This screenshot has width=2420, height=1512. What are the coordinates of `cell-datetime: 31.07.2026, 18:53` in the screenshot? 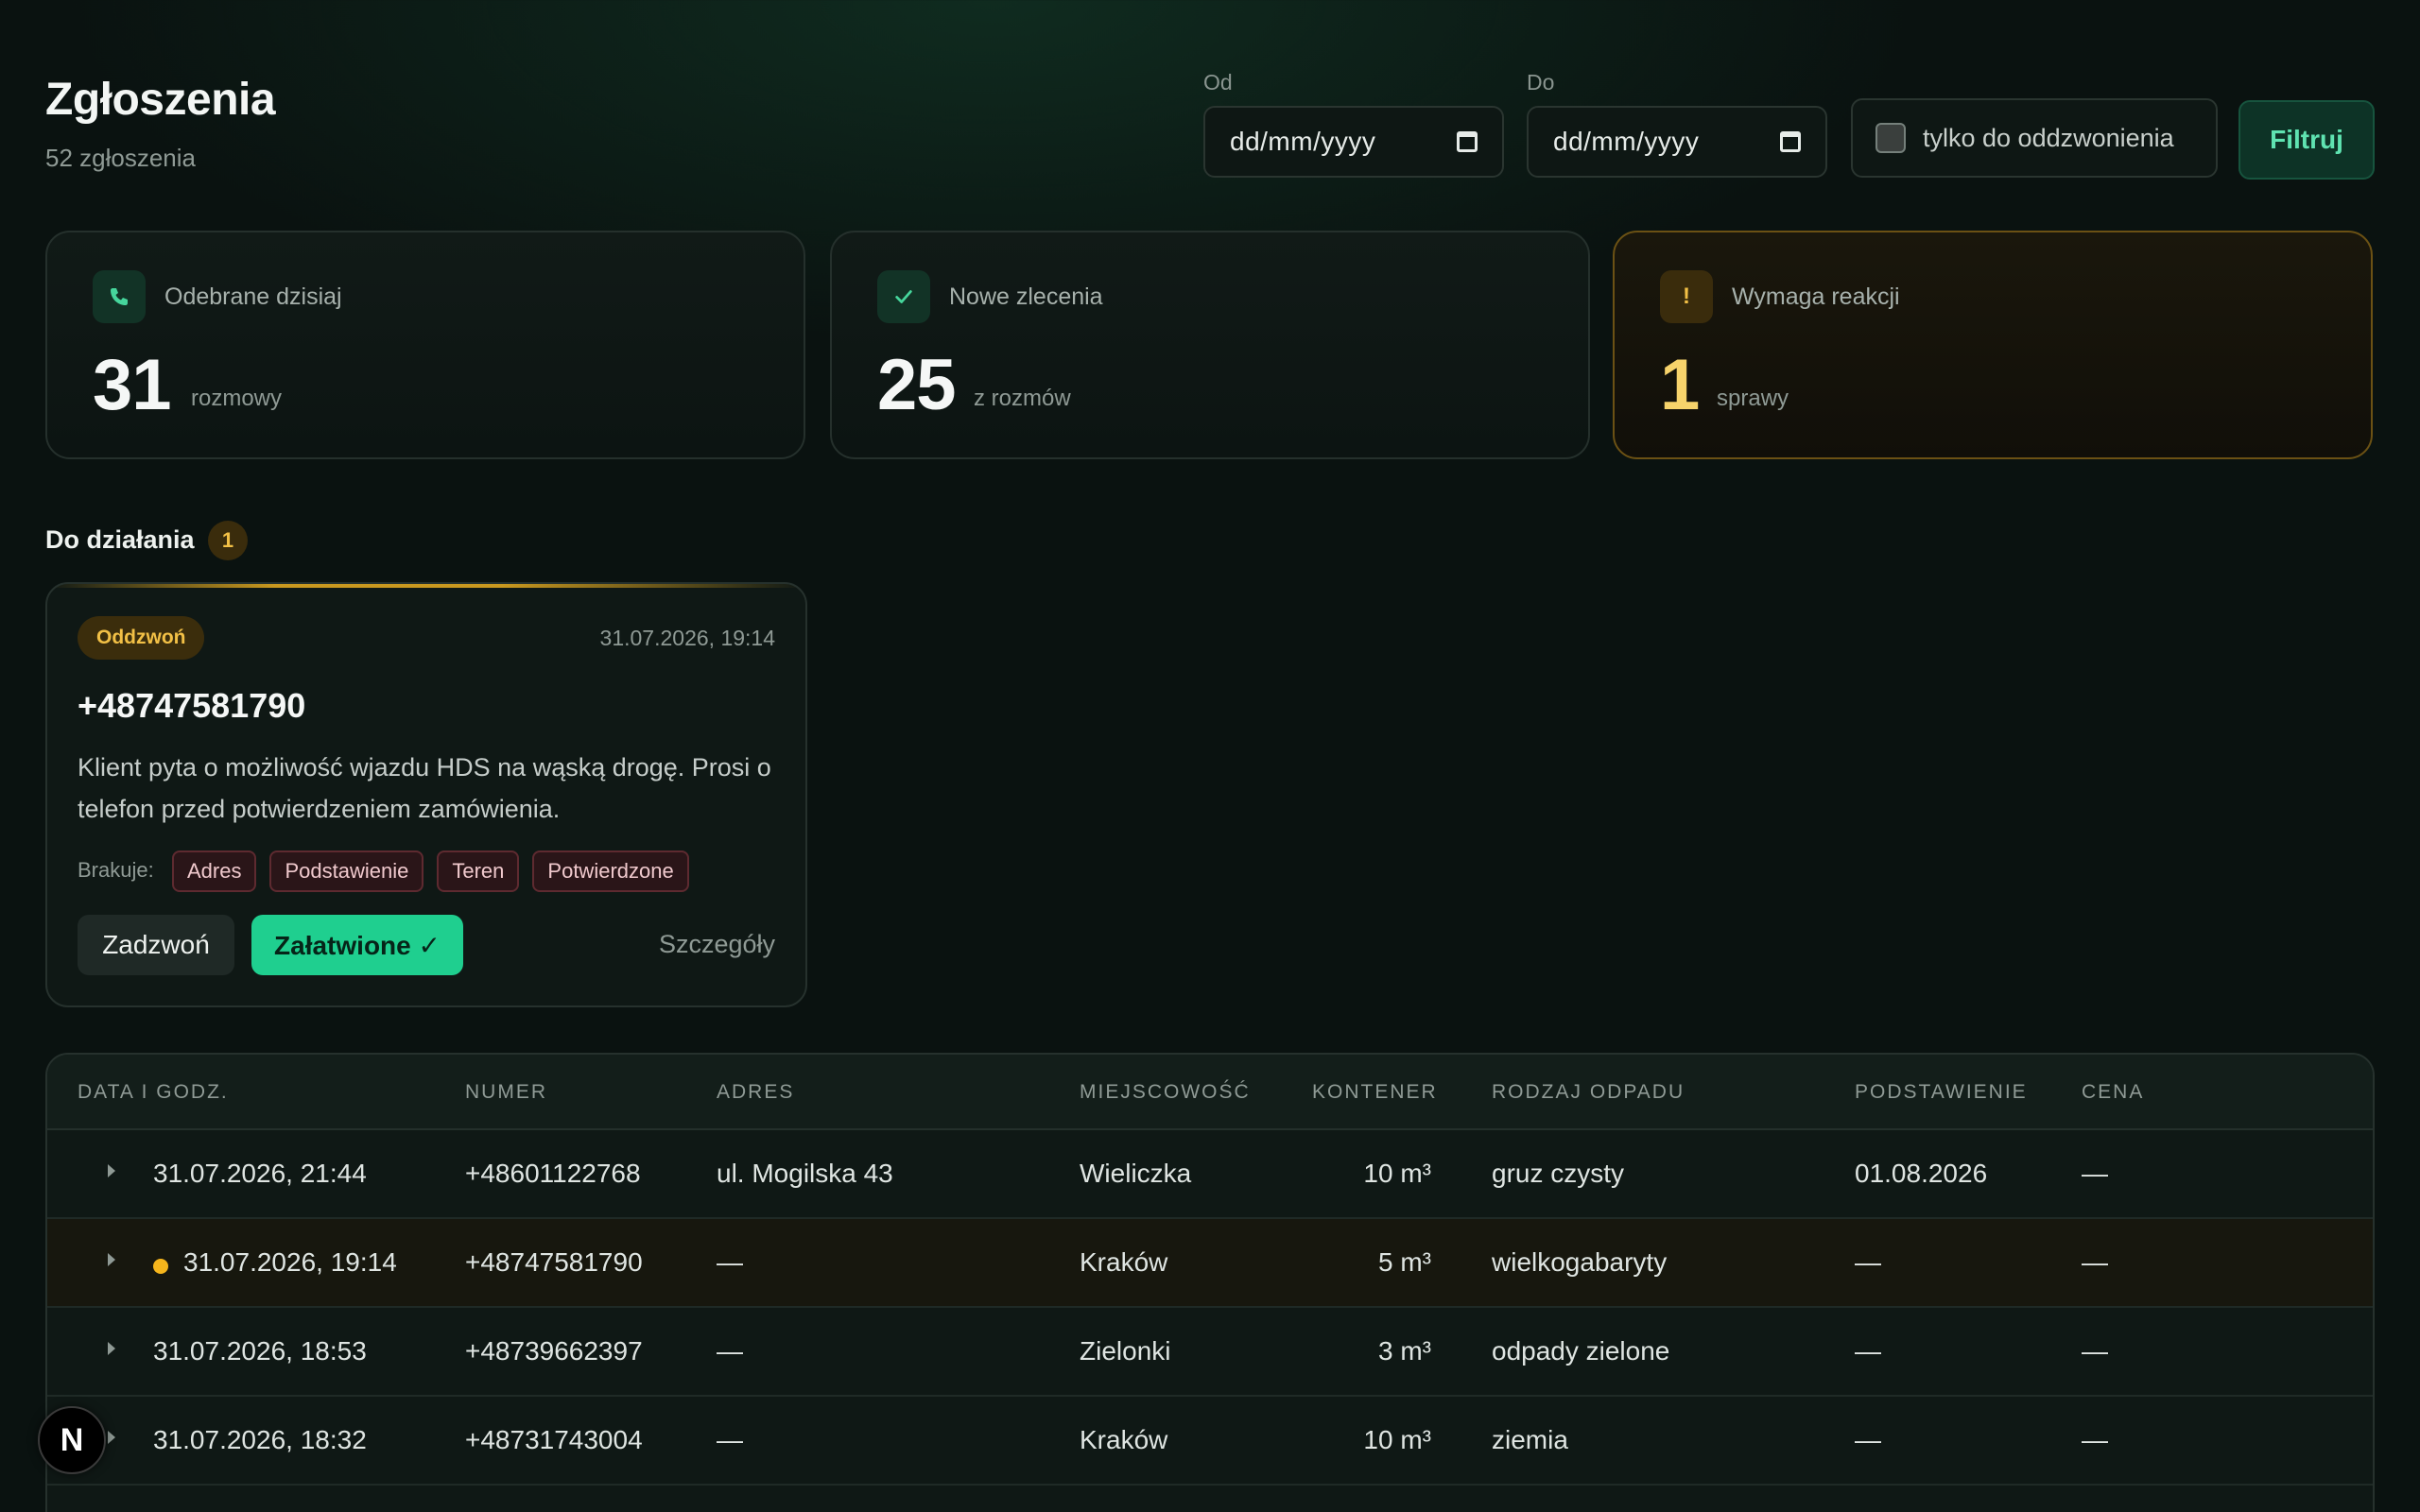 It's located at (260, 1351).